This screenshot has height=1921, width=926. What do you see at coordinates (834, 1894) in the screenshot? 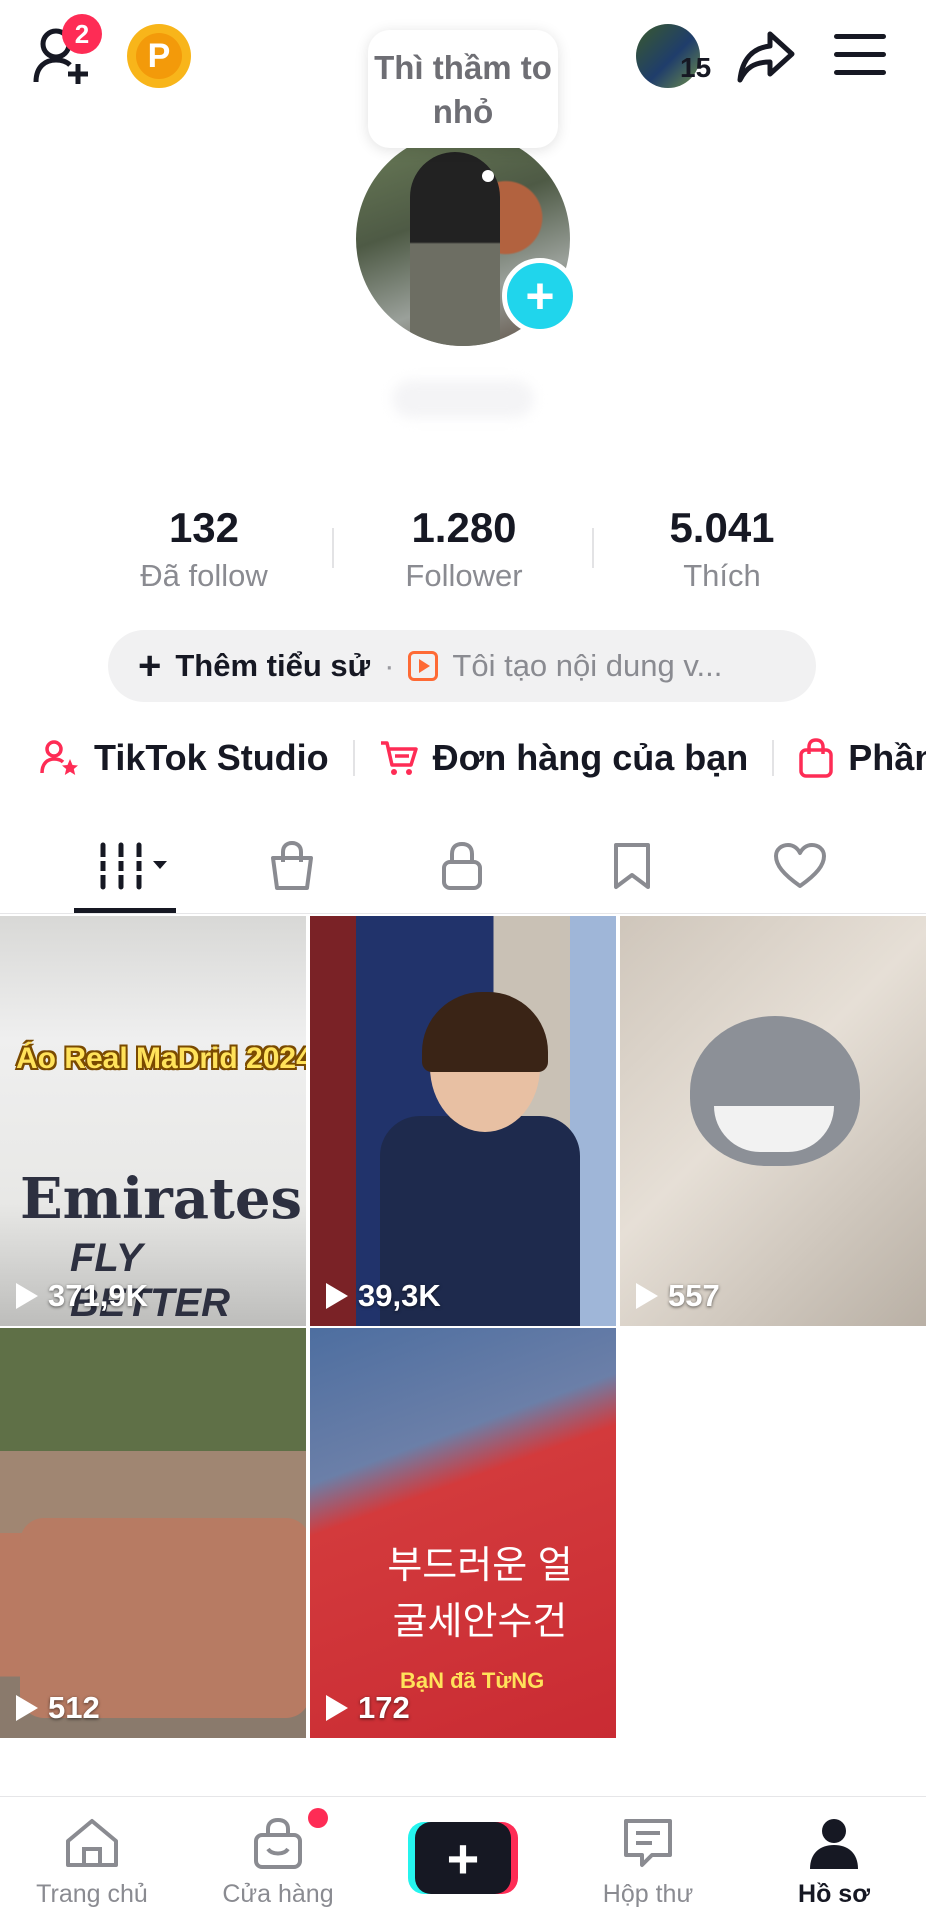
I see `nav-profile-label: Hồ sơ` at bounding box center [834, 1894].